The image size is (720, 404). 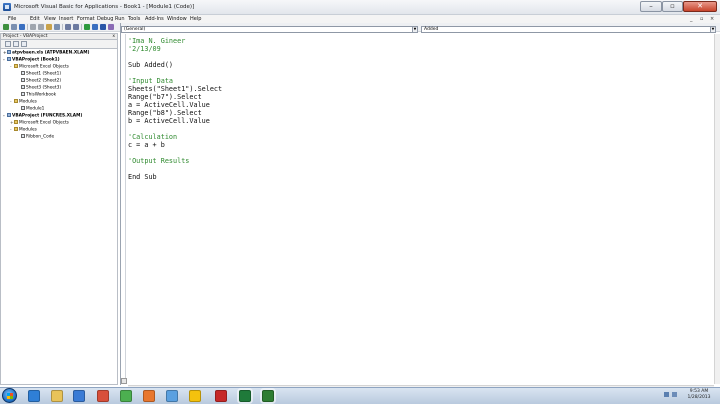 I want to click on tree-item: - VBAProject (Book1), so click(x=31, y=60).